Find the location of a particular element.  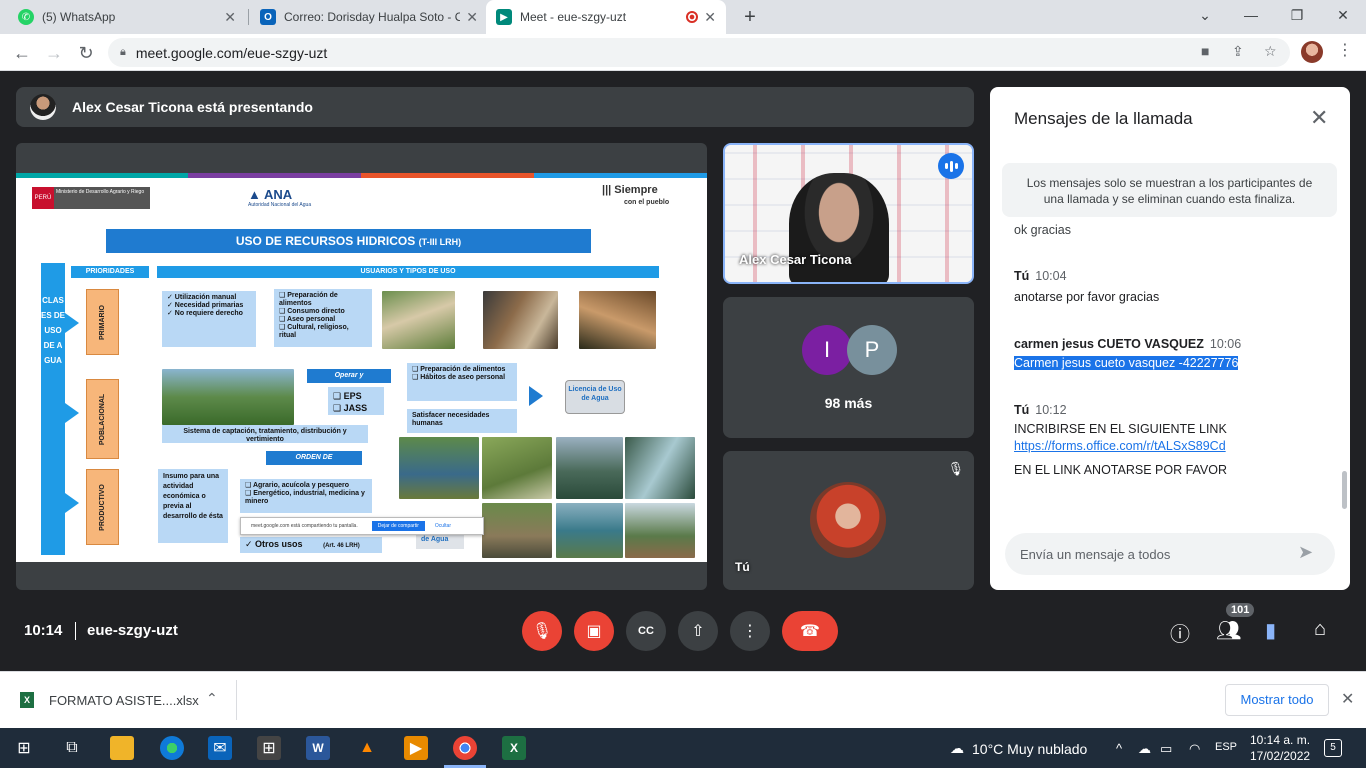

camera-toggle-button: ▣ is located at coordinates (594, 631).